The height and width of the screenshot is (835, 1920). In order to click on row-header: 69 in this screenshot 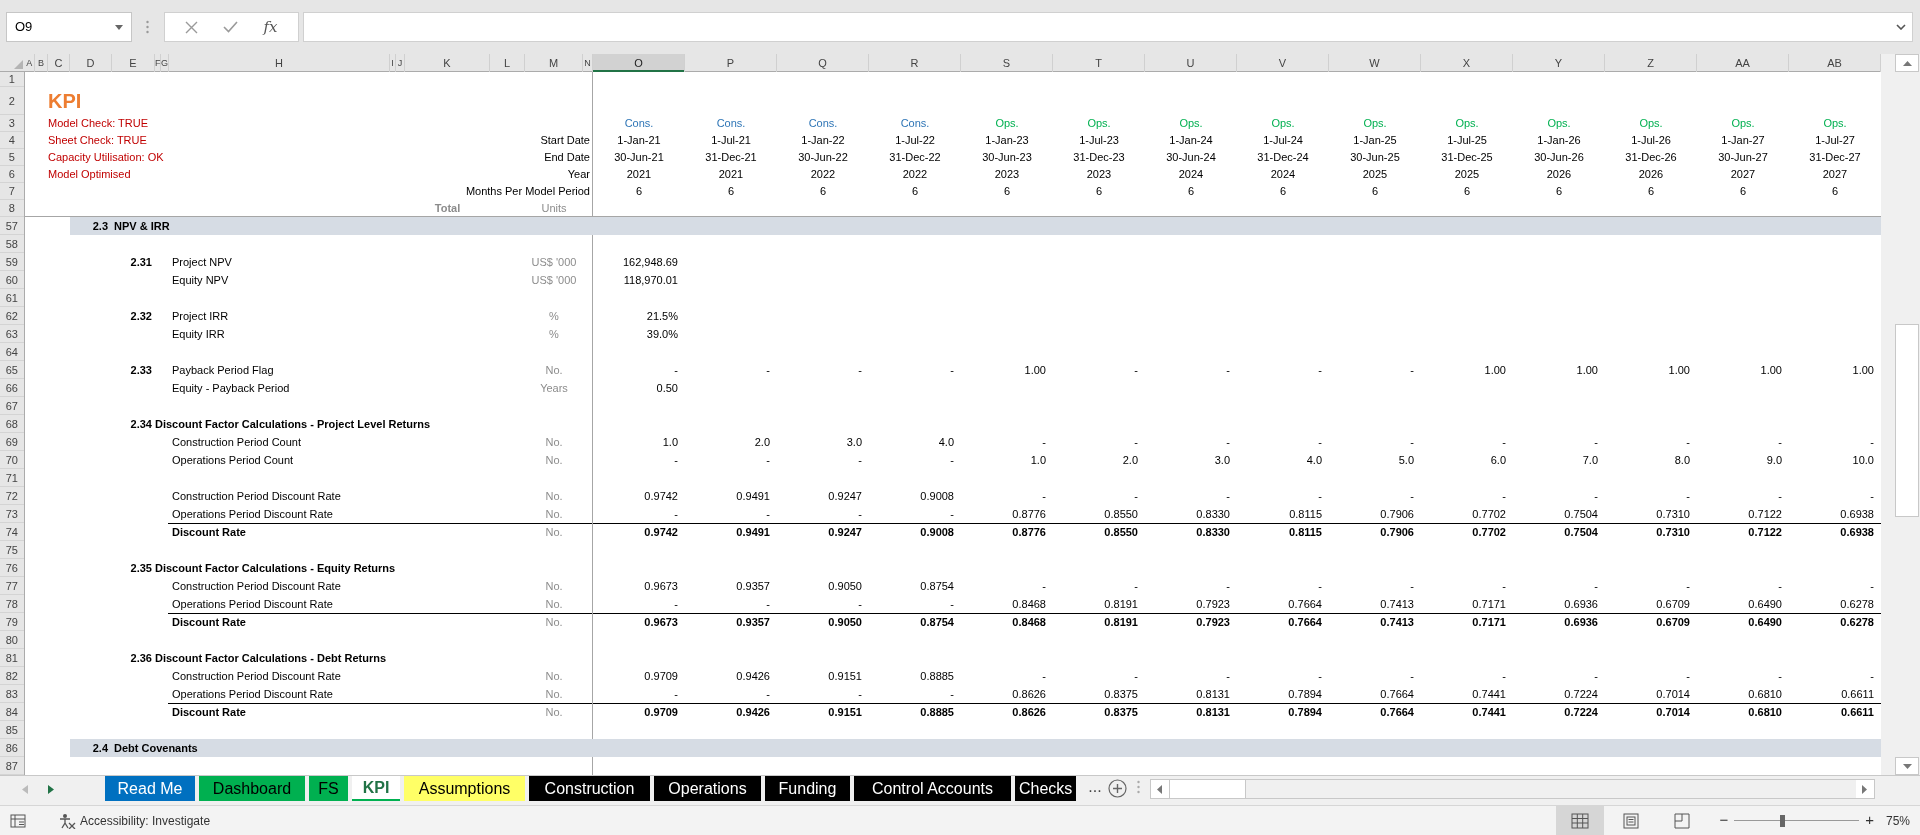, I will do `click(12, 442)`.